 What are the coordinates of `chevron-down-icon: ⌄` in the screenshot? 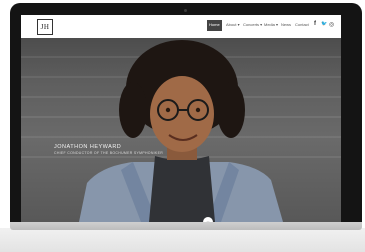 It's located at (208, 220).